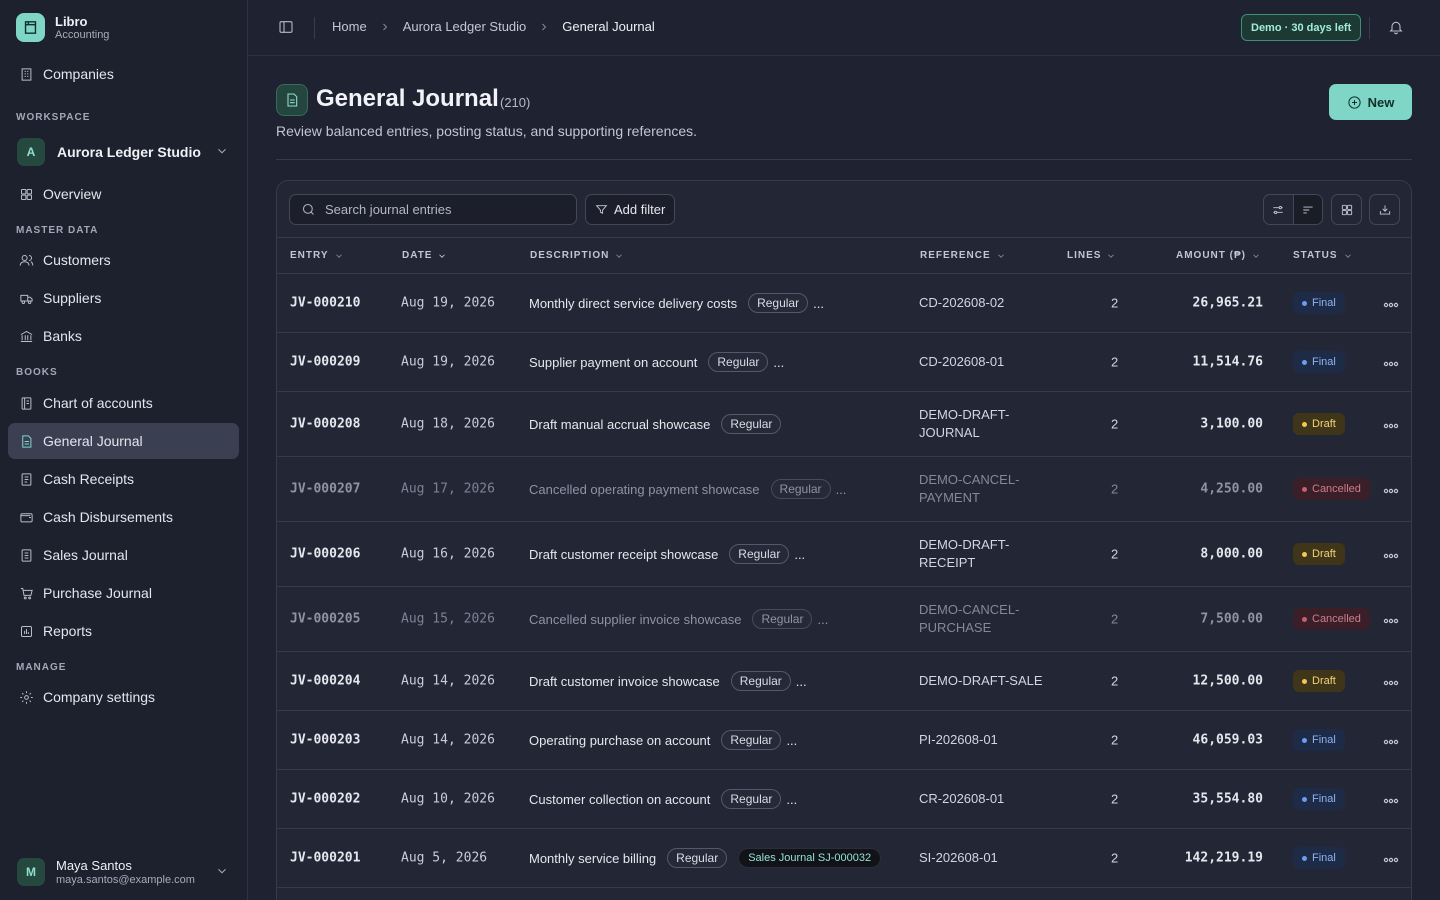 This screenshot has height=900, width=1440. Describe the element at coordinates (1304, 362) in the screenshot. I see `status-dot` at that location.